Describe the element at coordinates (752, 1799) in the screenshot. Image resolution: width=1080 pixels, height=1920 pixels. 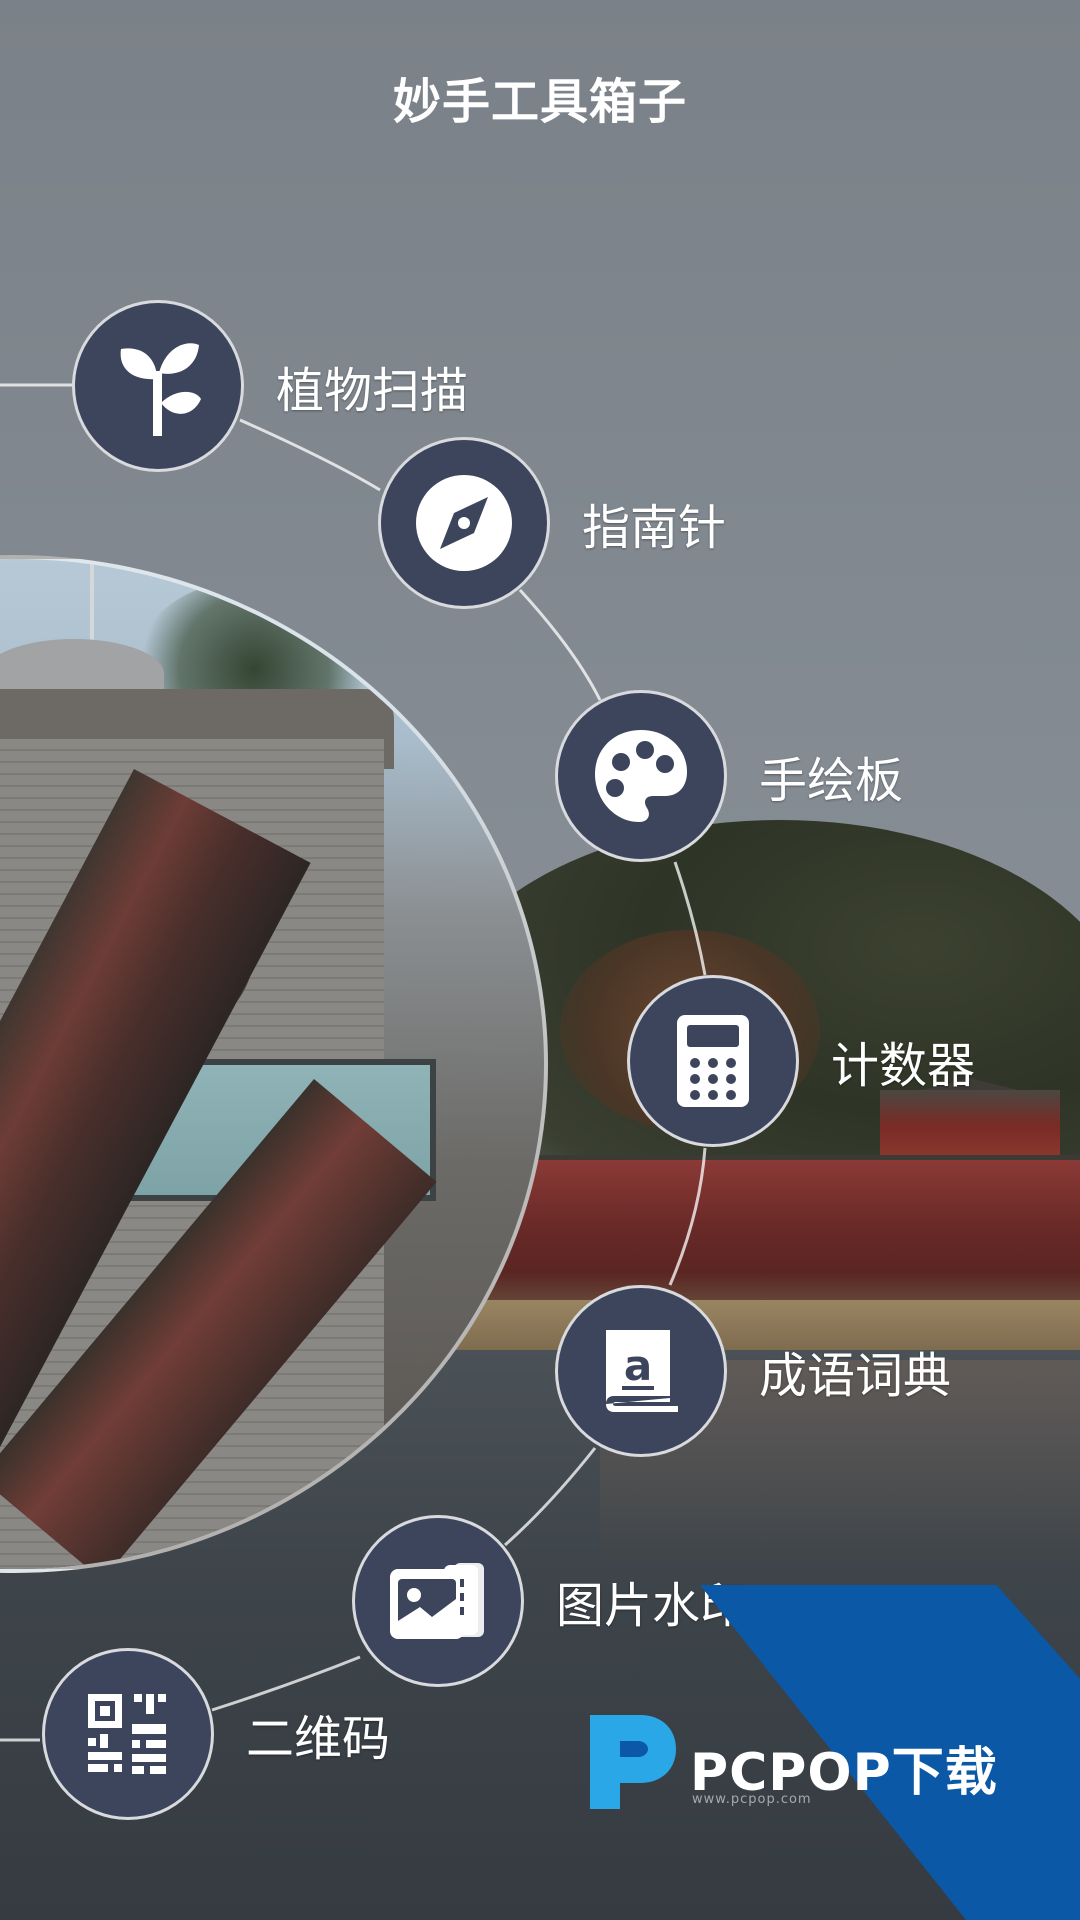
I see `watermark-tagline: www.pcpop.com` at that location.